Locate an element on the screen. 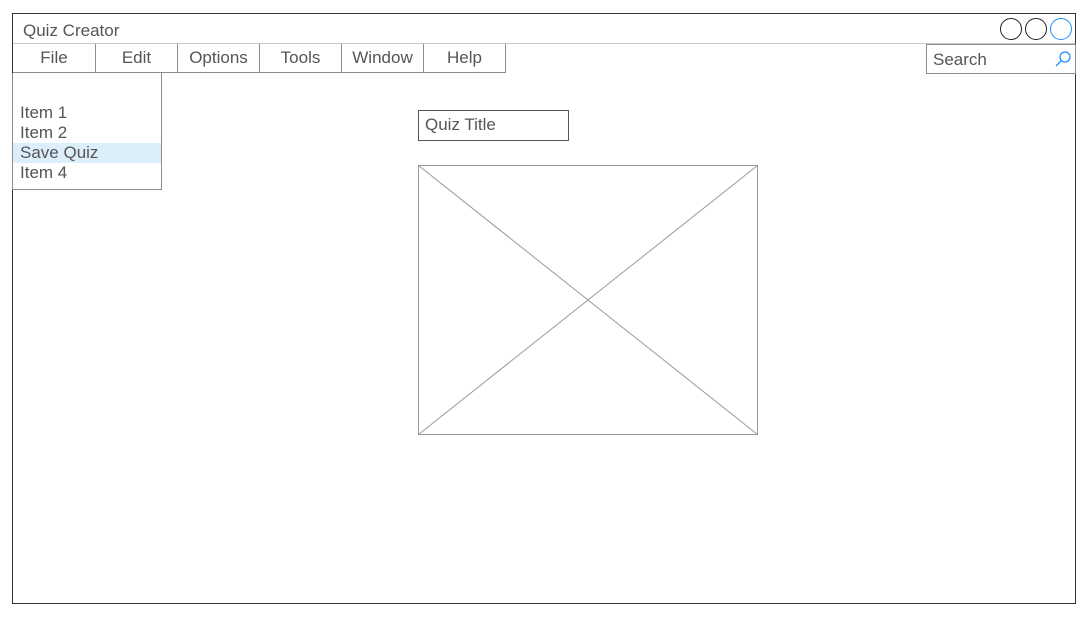 The image size is (1085, 619). menu-file: File is located at coordinates (54, 58).